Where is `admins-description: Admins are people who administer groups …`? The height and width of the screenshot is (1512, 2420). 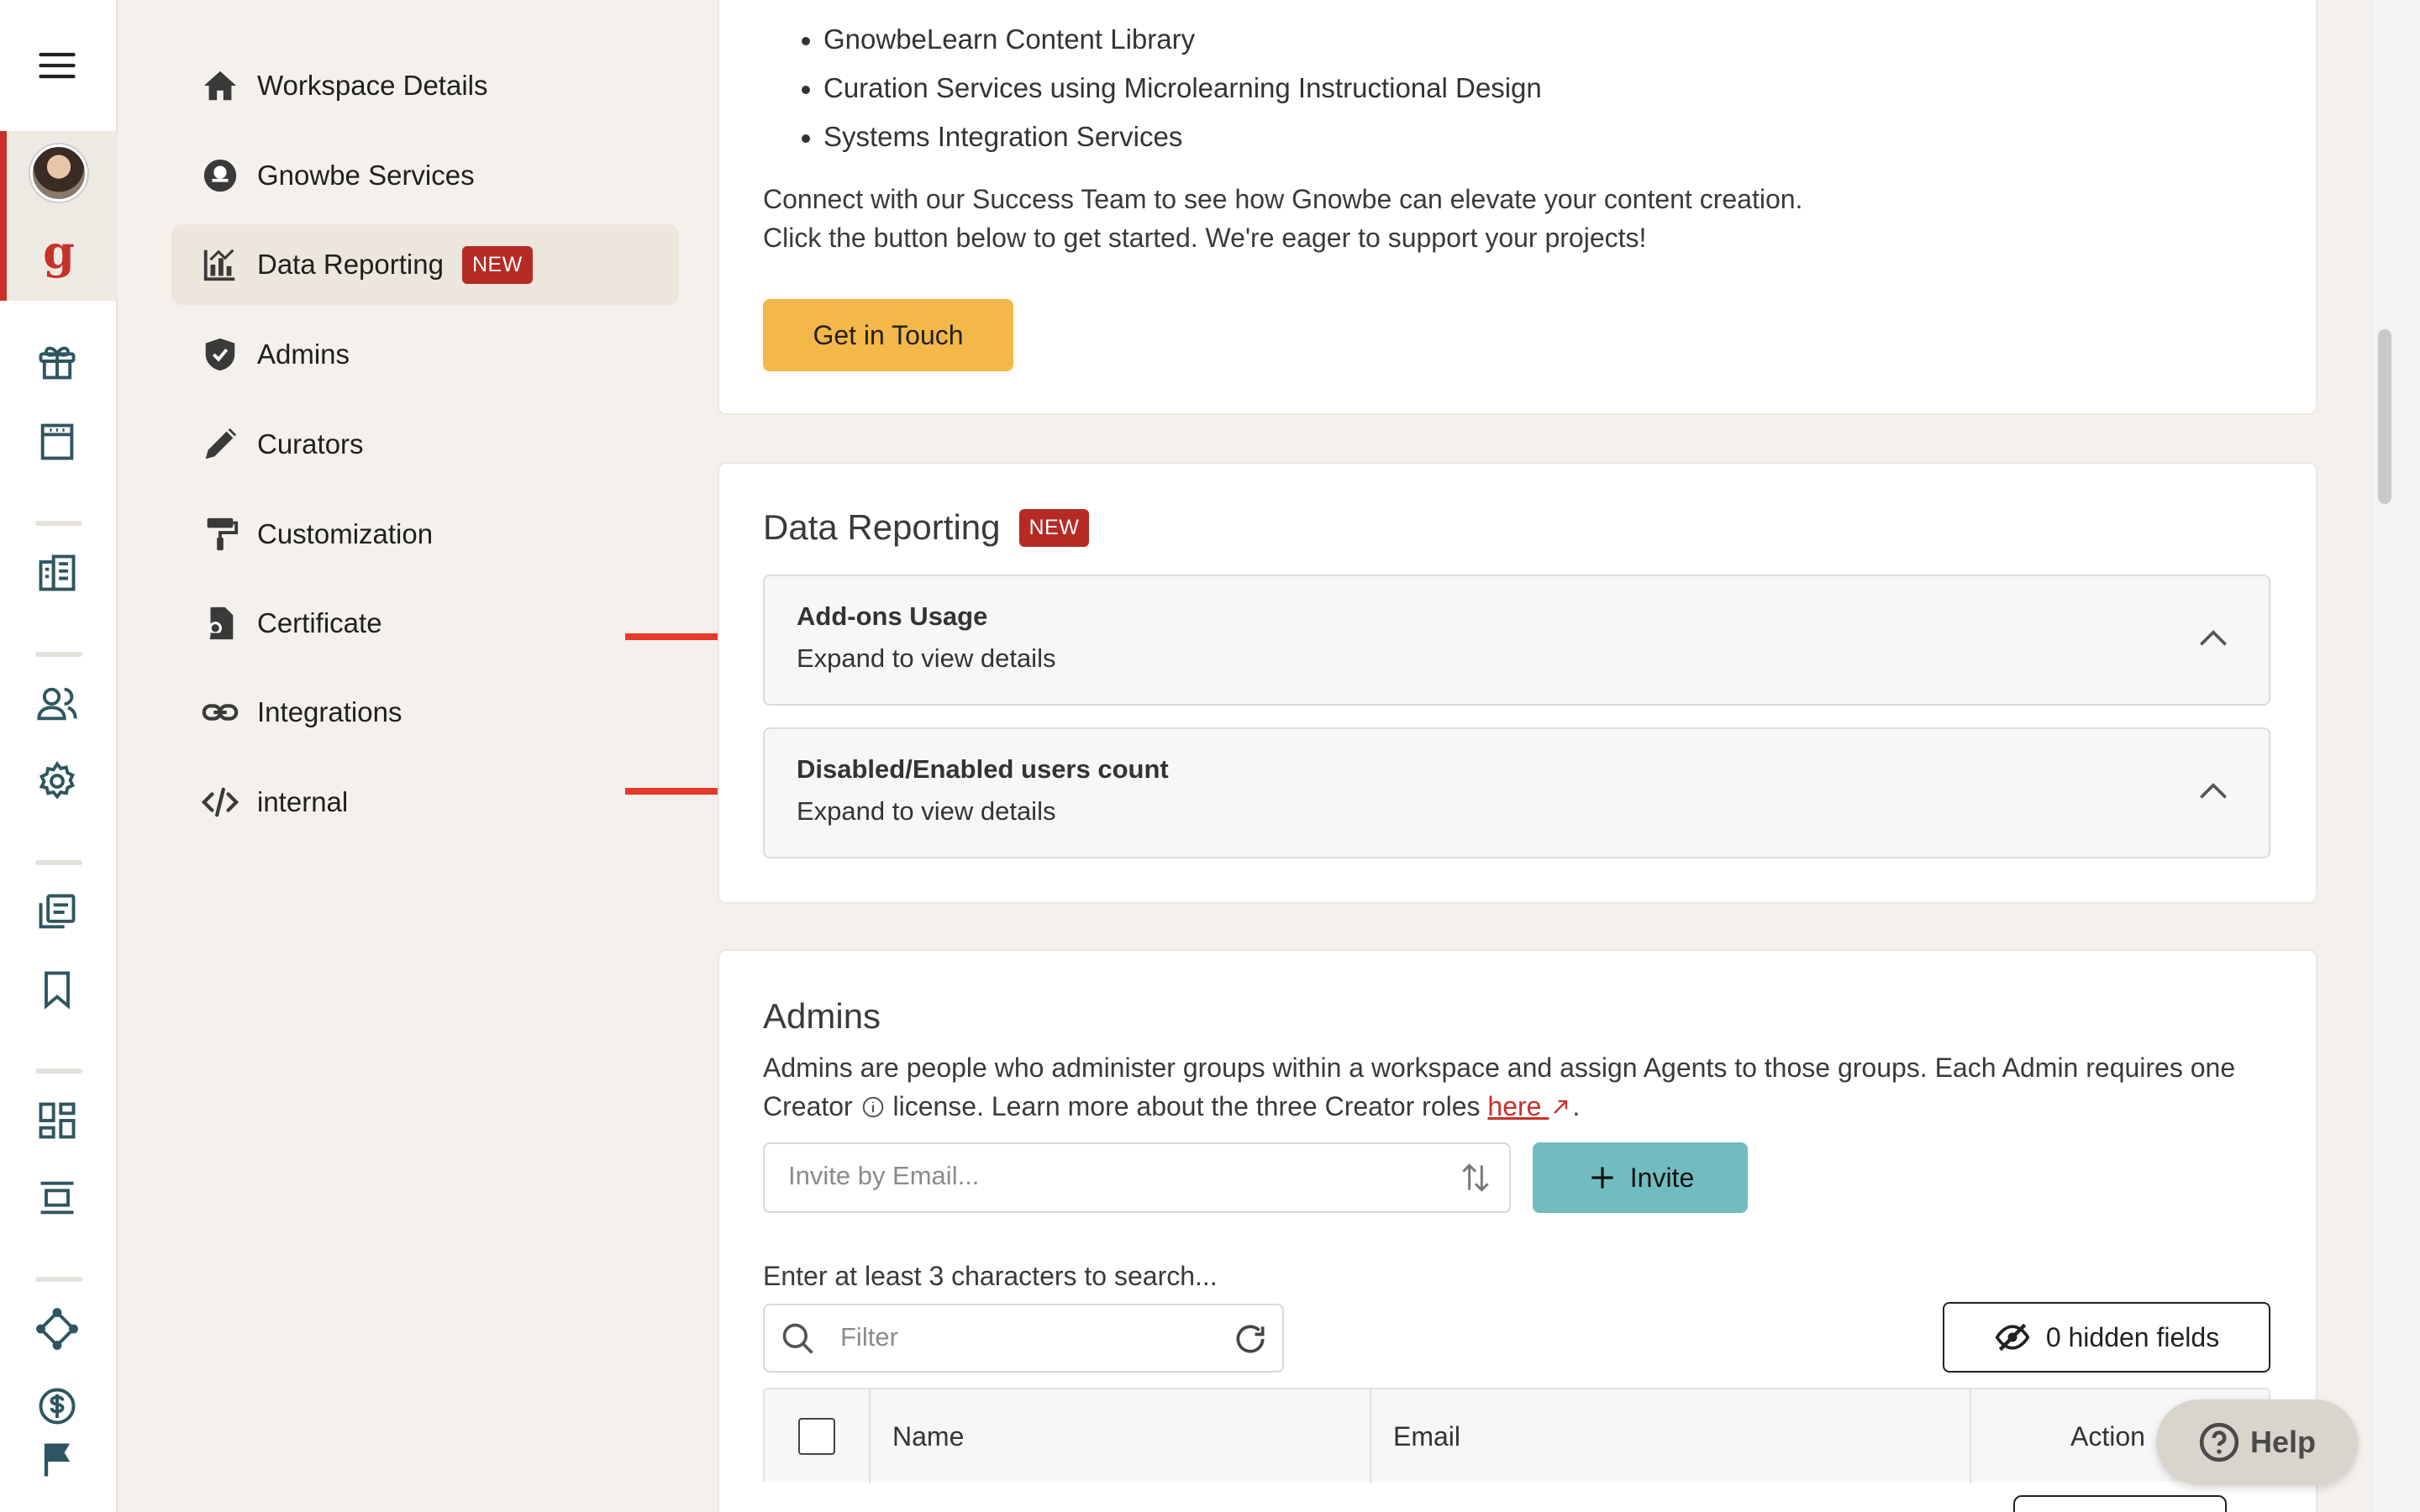
admins-description: Admins are people who administer groups … is located at coordinates (1519, 1087).